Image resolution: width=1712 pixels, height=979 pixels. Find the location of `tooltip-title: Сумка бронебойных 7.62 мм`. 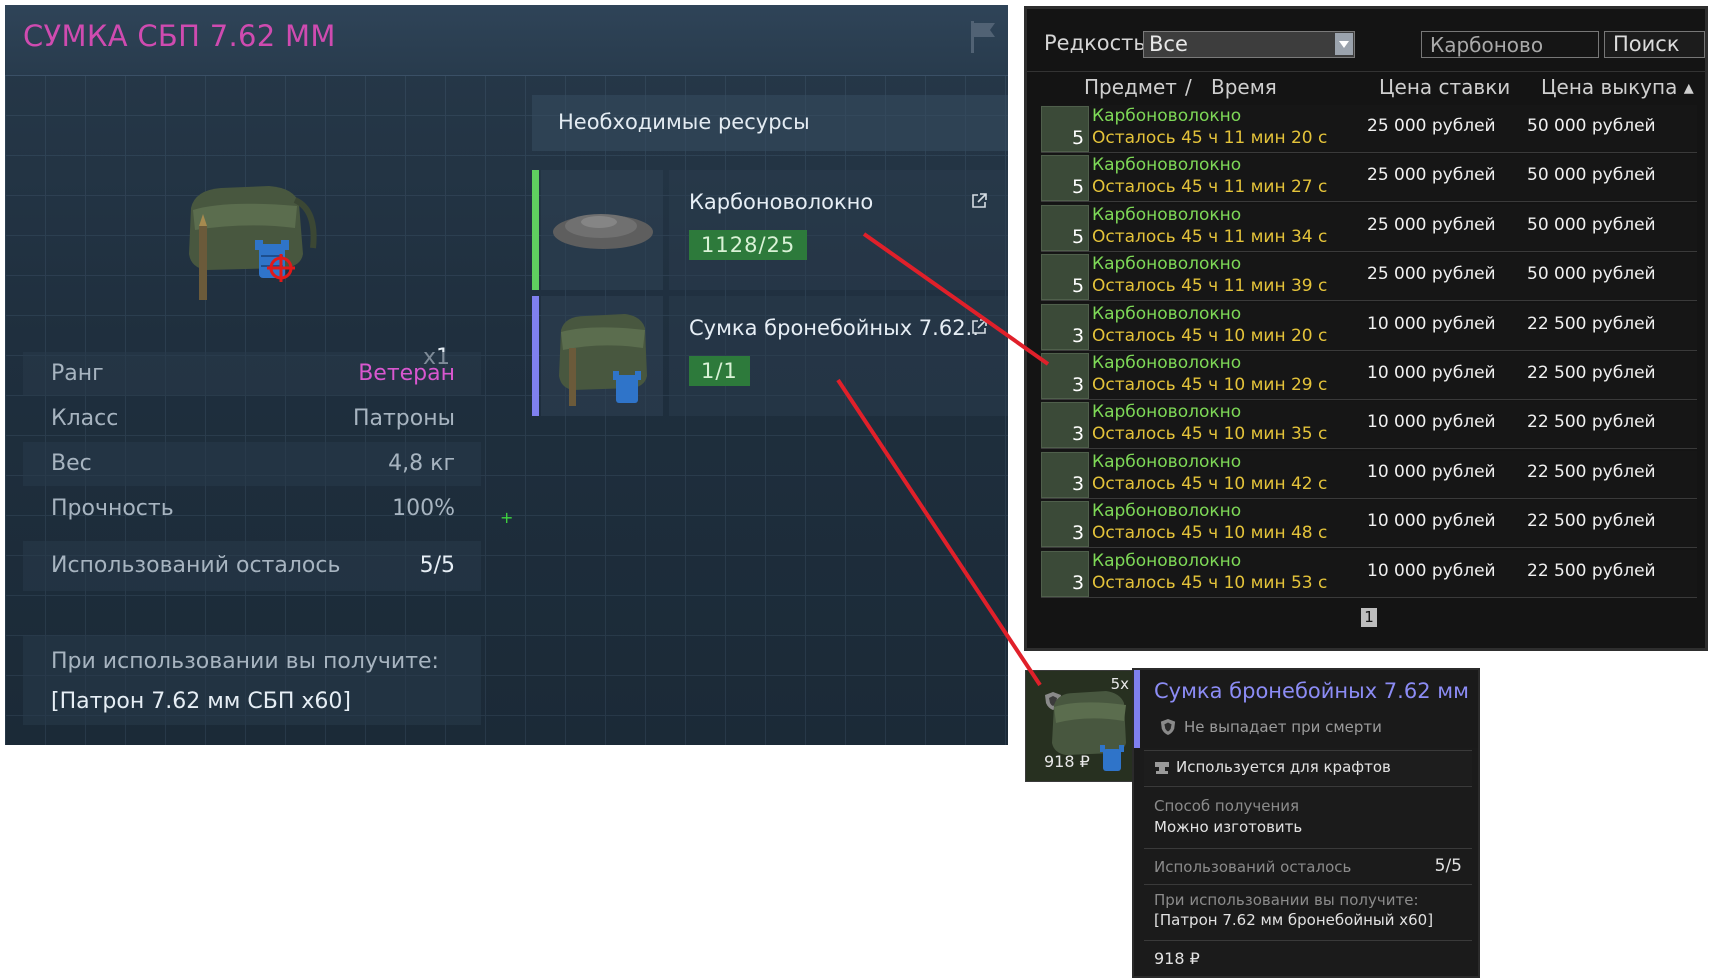

tooltip-title: Сумка бронебойных 7.62 мм is located at coordinates (1311, 691).